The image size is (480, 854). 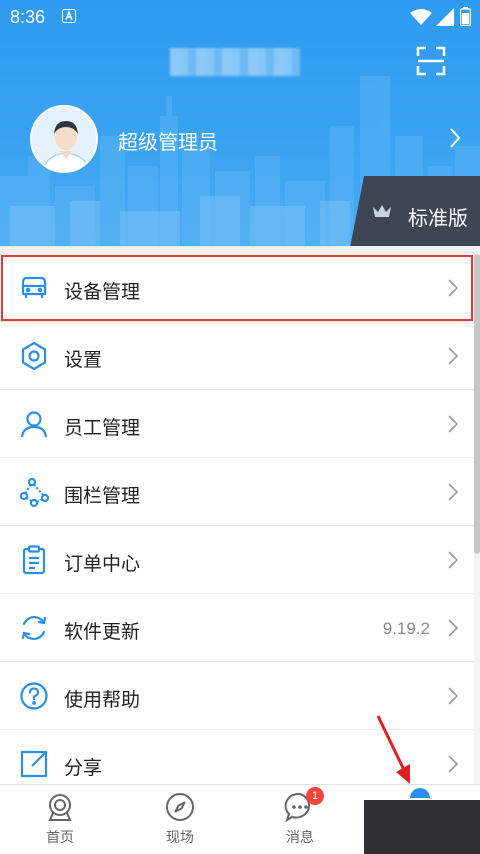 What do you see at coordinates (102, 700) in the screenshot?
I see `menu-item-label: 使用帮助` at bounding box center [102, 700].